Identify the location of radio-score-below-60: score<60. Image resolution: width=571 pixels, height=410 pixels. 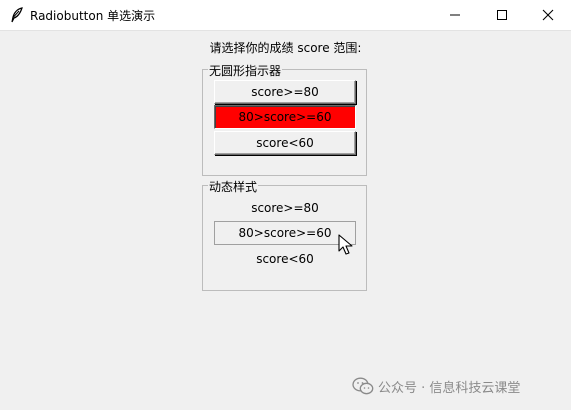
(285, 143).